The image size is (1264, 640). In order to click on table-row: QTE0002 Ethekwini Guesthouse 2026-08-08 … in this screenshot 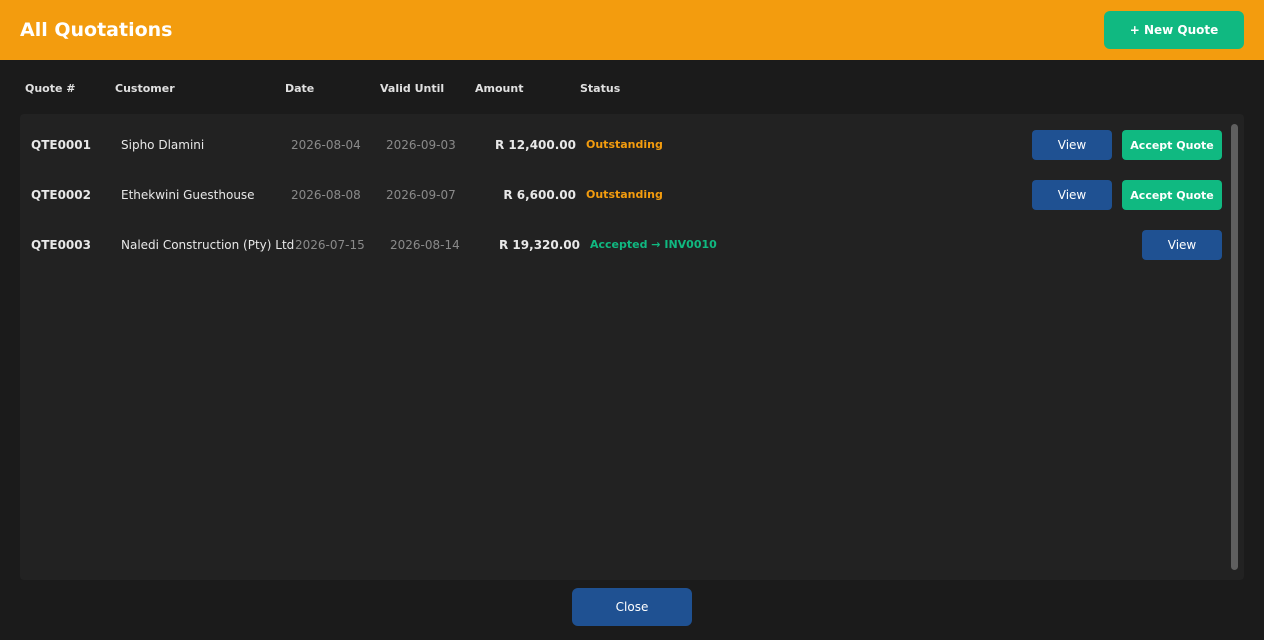, I will do `click(621, 195)`.